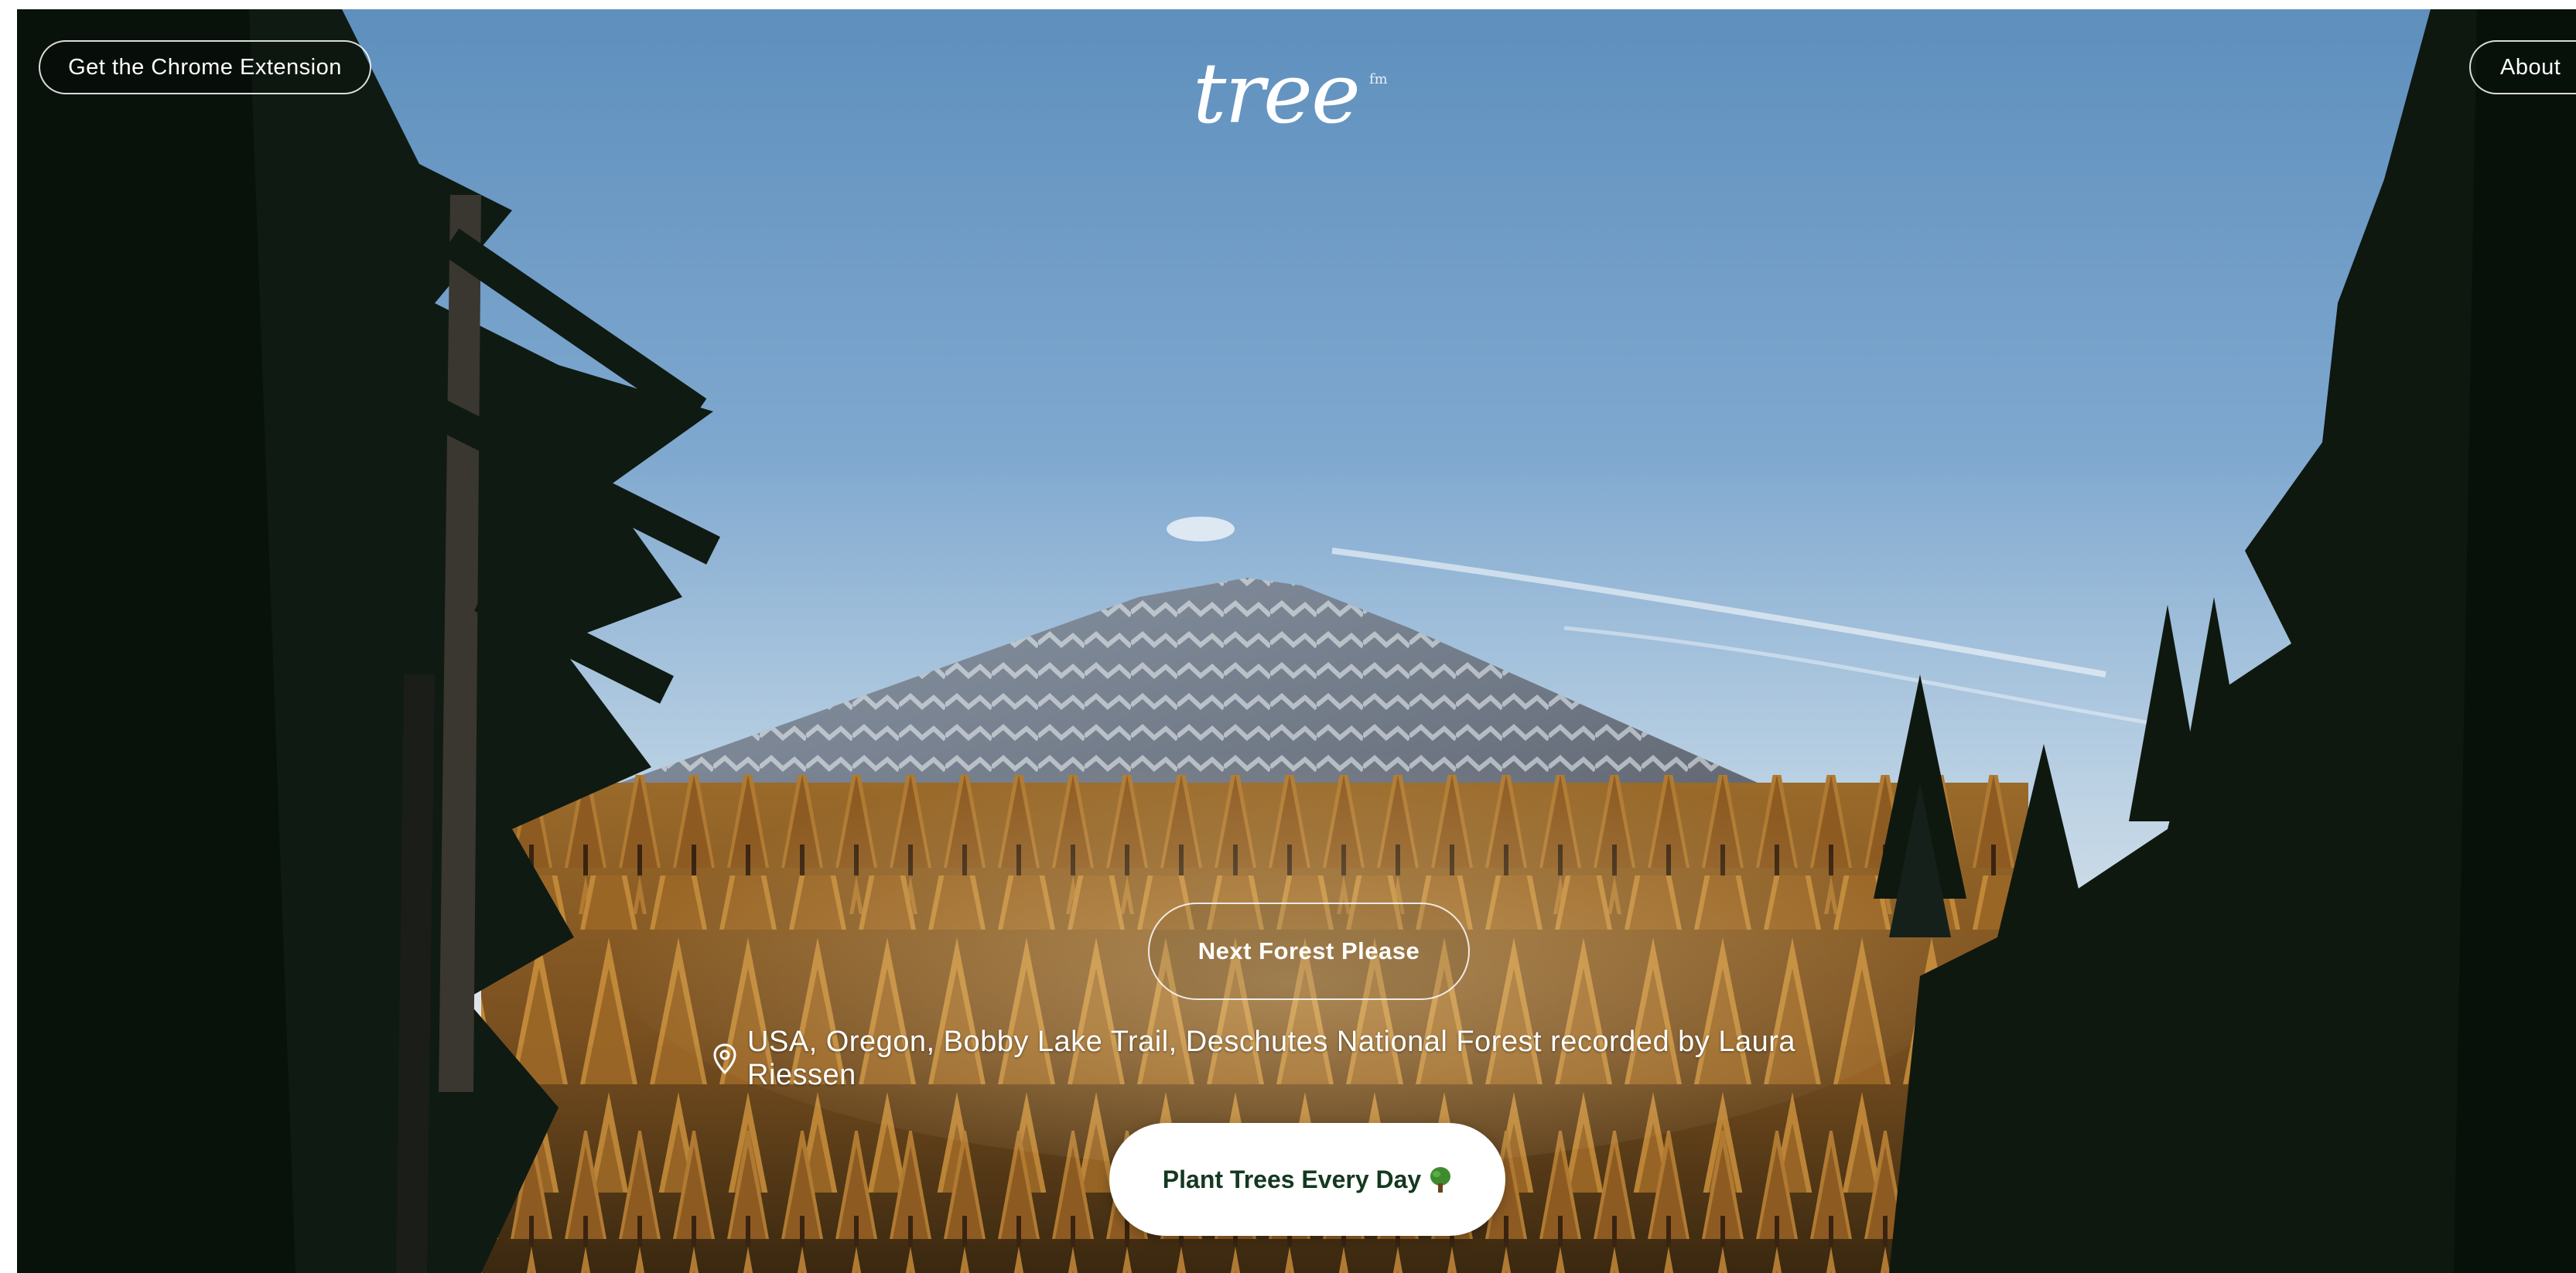 Image resolution: width=2576 pixels, height=1273 pixels. What do you see at coordinates (1277, 94) in the screenshot?
I see `logo-text: tree` at bounding box center [1277, 94].